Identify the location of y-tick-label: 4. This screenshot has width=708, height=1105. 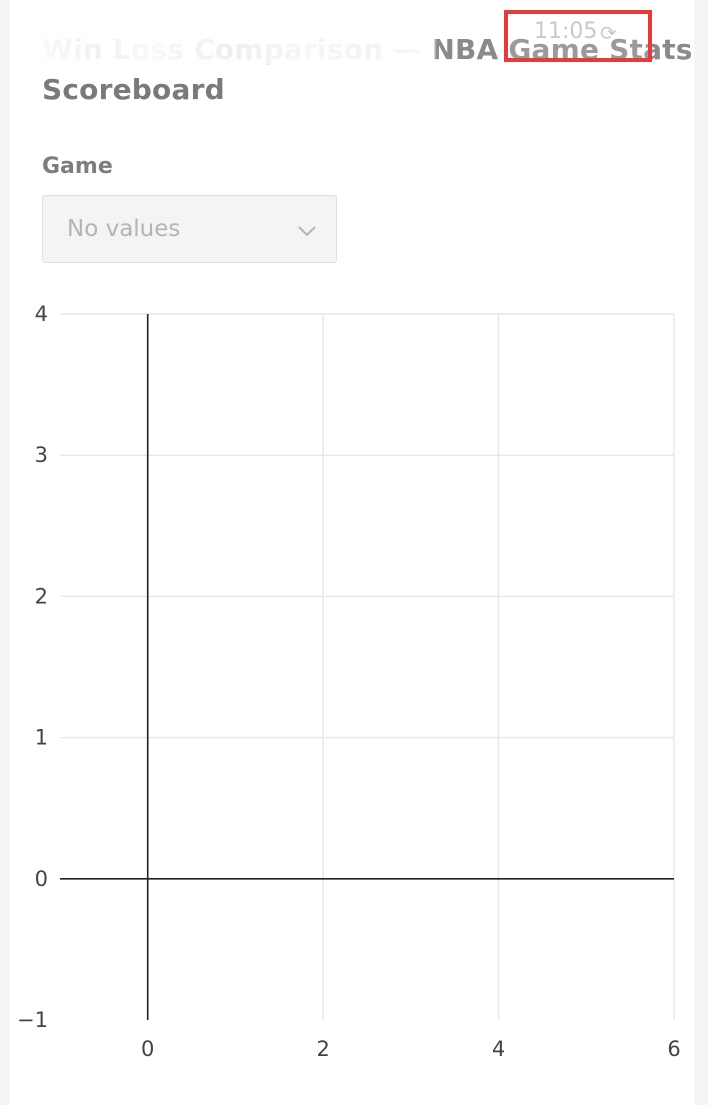
(41, 314).